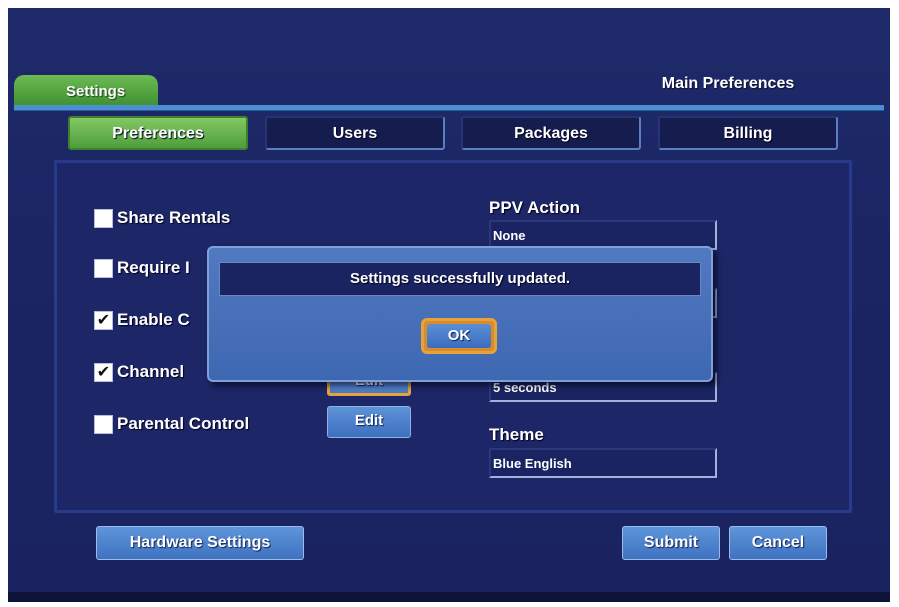 The height and width of the screenshot is (607, 899). Describe the element at coordinates (778, 543) in the screenshot. I see `cancel-button: Cancel` at that location.